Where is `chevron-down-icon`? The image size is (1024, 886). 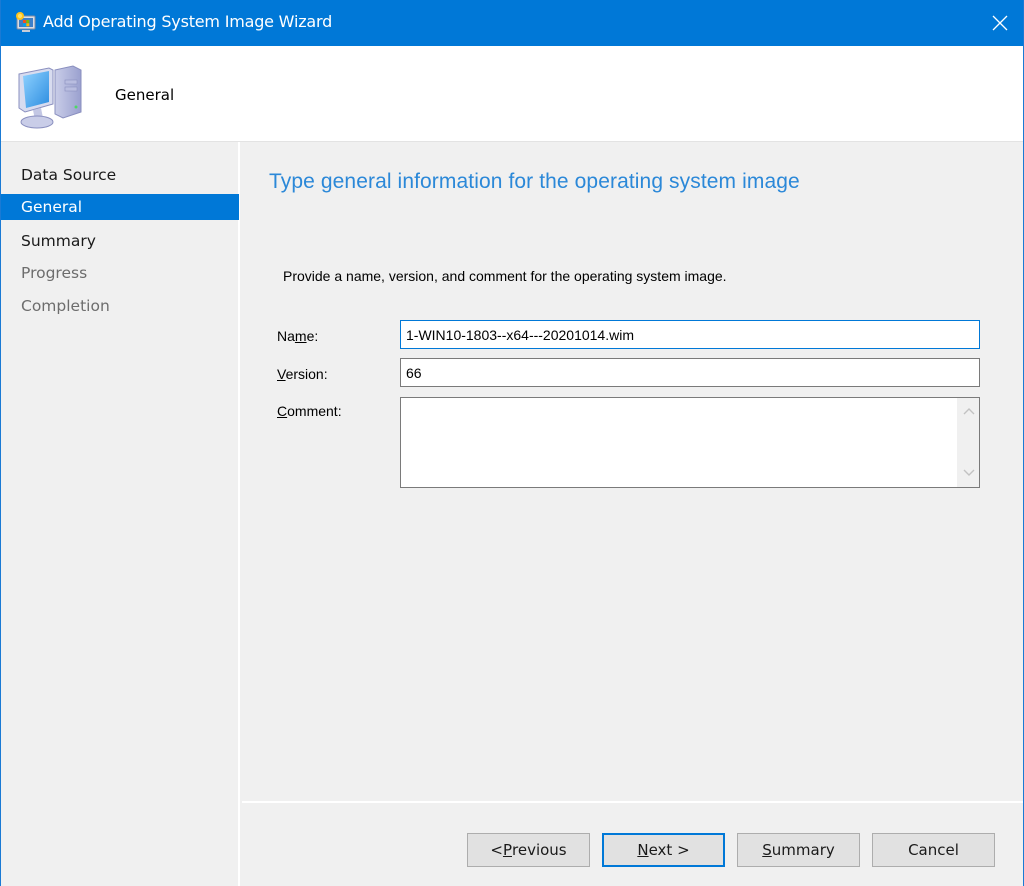 chevron-down-icon is located at coordinates (969, 472).